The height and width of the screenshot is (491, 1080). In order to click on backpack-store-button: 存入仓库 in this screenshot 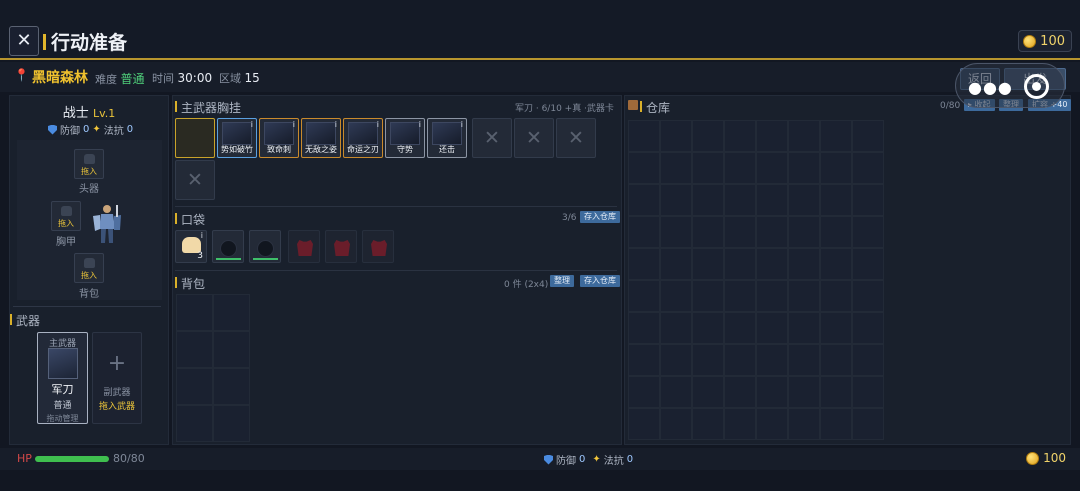, I will do `click(600, 281)`.